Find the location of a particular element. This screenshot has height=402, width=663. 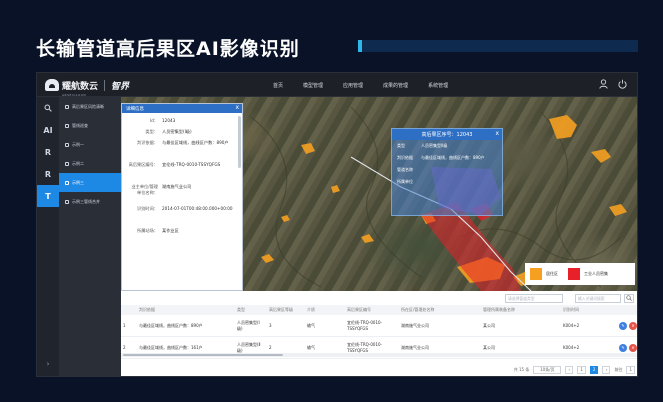

map-popup-row: 判识依据 与最佳区域线，曲线区户数：890户 is located at coordinates (441, 157).